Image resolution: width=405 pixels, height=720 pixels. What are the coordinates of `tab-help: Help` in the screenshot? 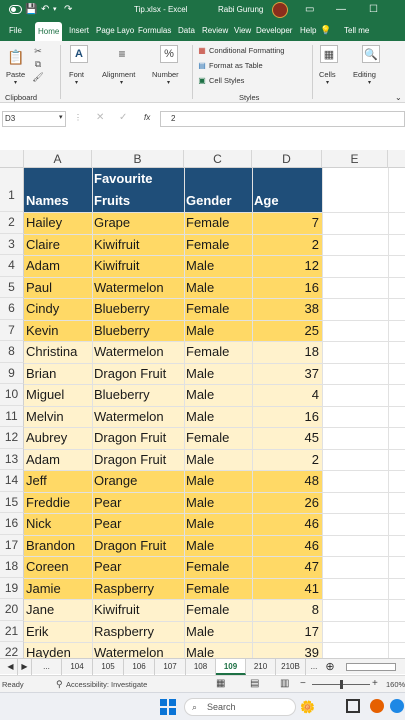 It's located at (308, 30).